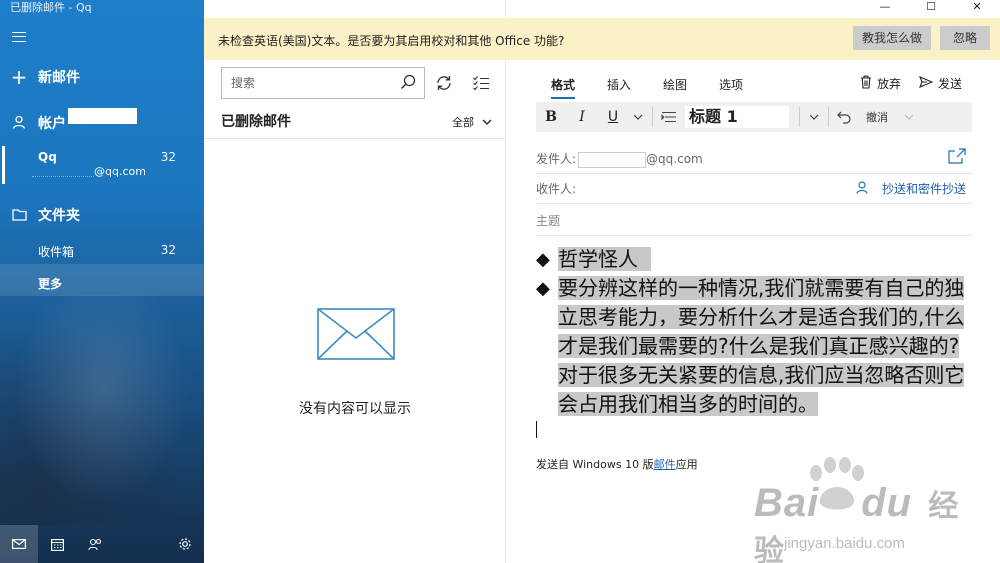 This screenshot has height=563, width=1000. Describe the element at coordinates (316, 83) in the screenshot. I see `search-input` at that location.